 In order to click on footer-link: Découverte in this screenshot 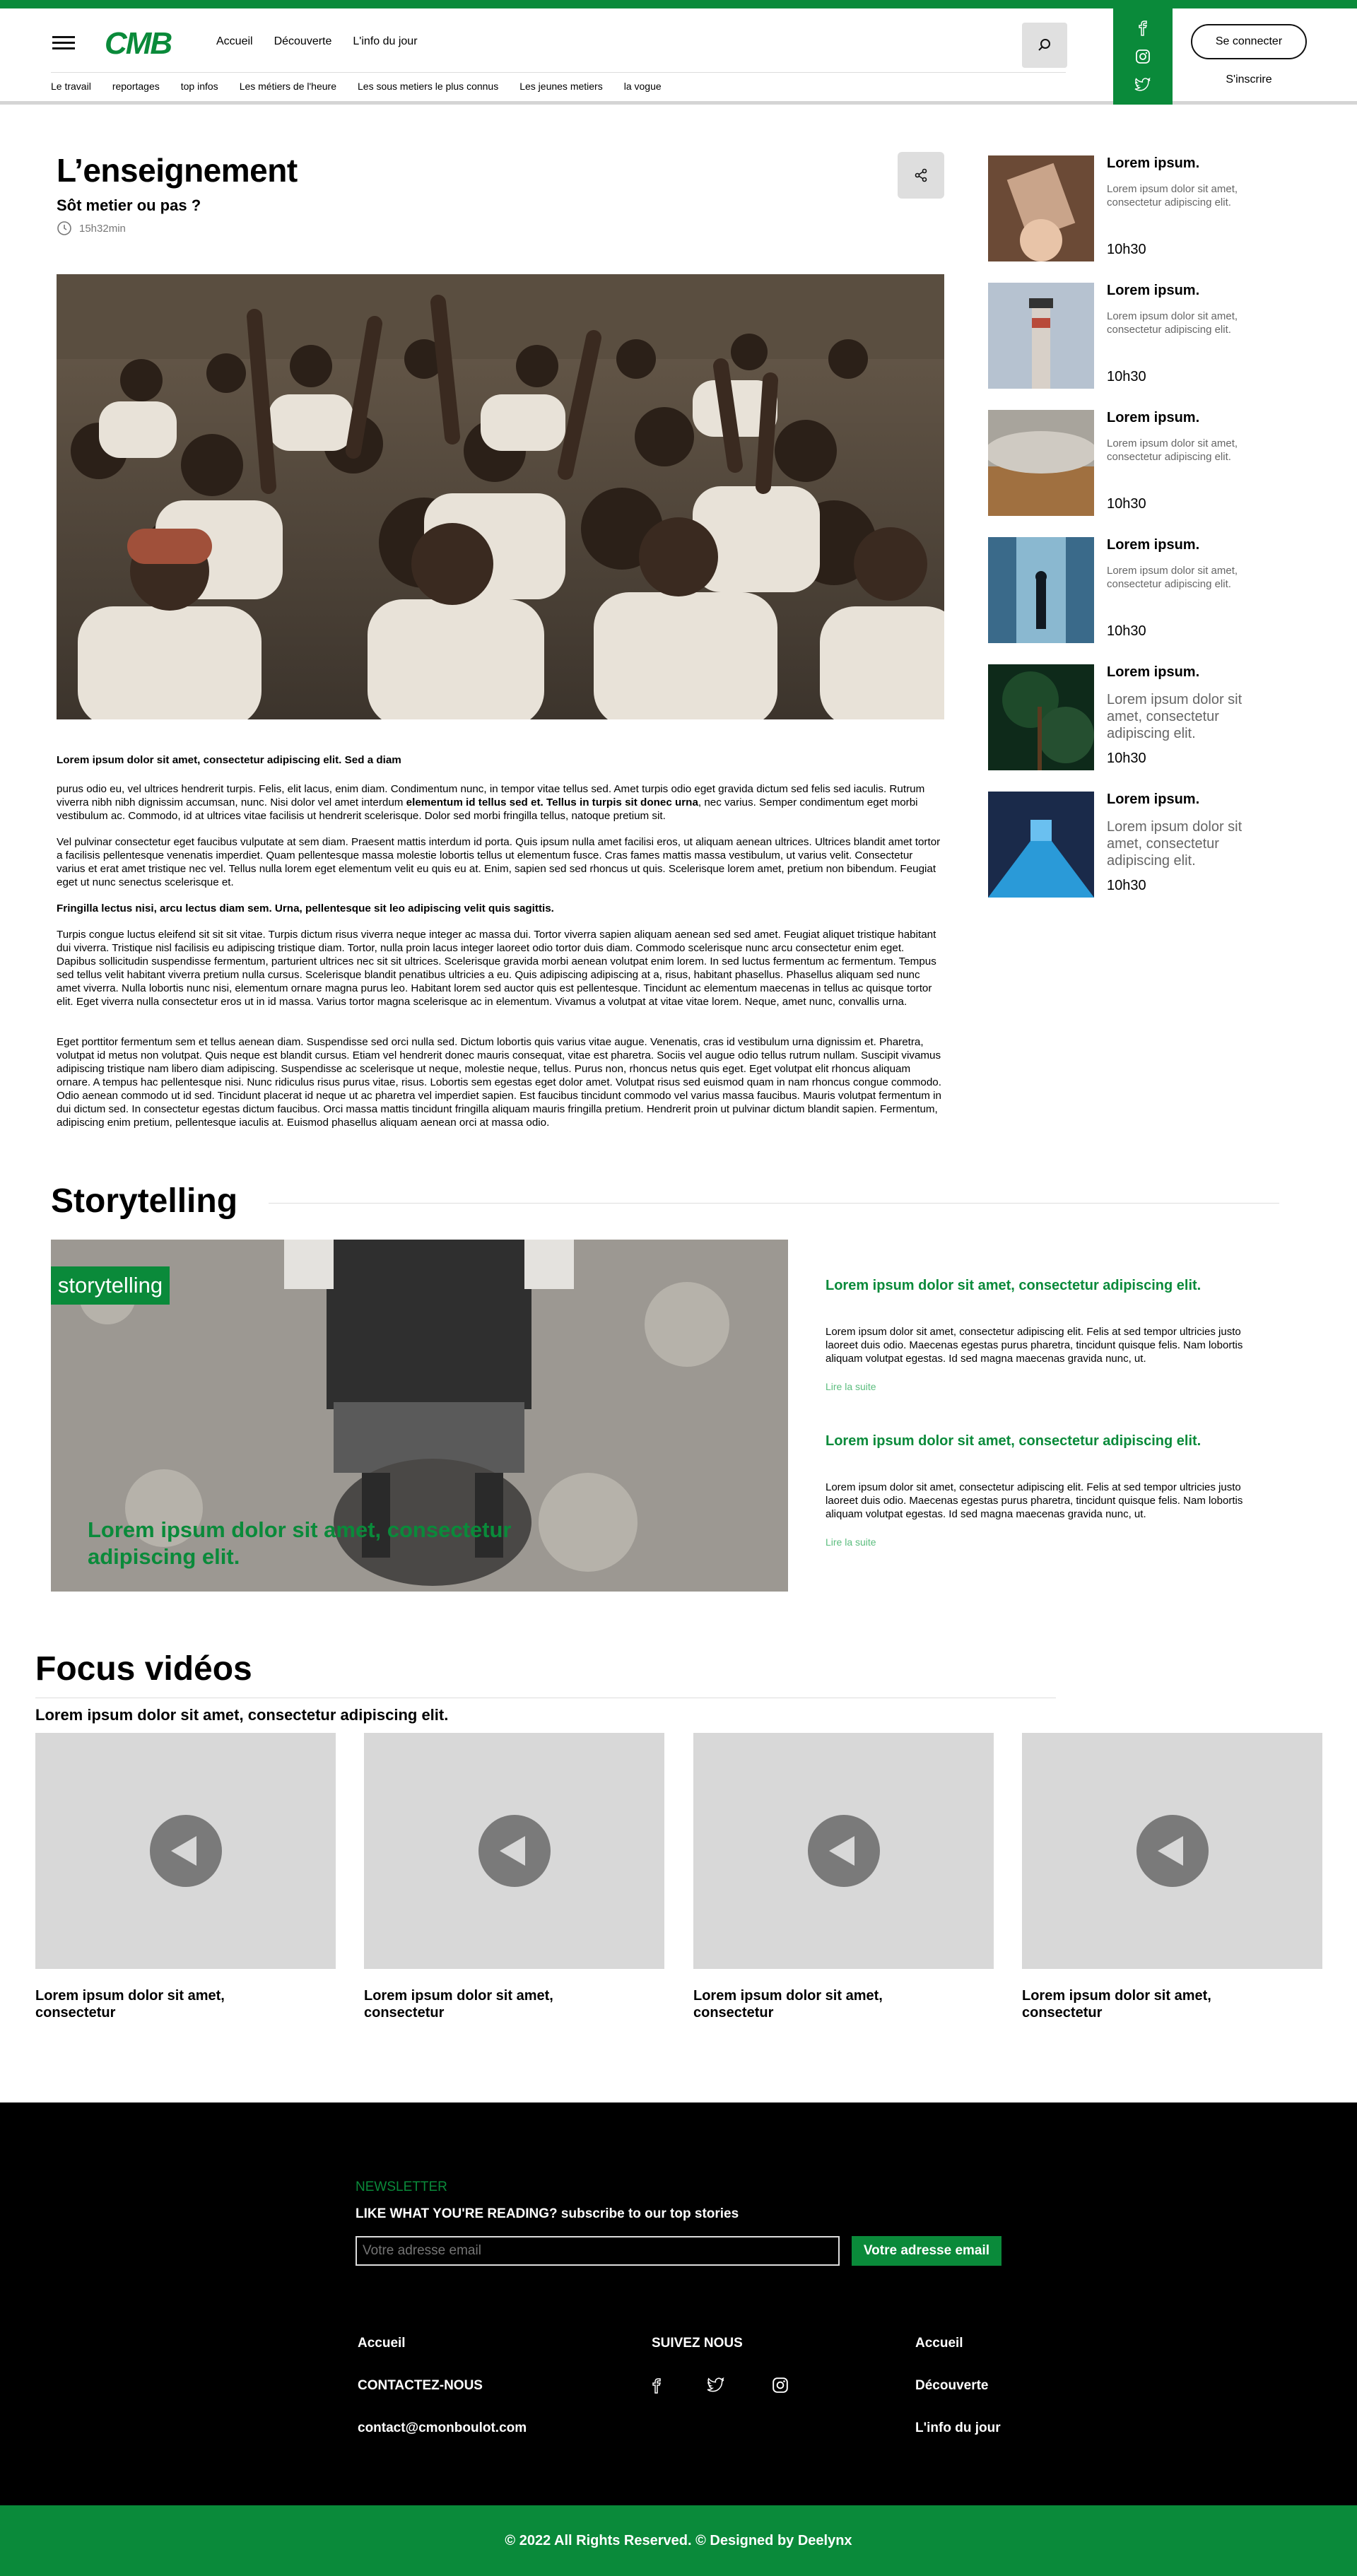, I will do `click(952, 2386)`.